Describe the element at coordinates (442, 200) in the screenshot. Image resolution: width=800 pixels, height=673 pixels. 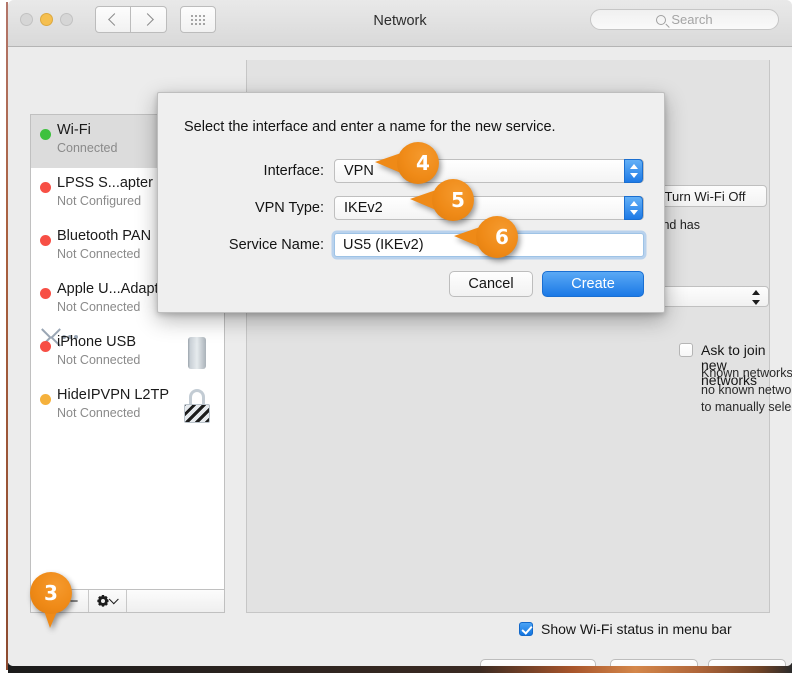
I see `callout-pin-5: 5` at that location.